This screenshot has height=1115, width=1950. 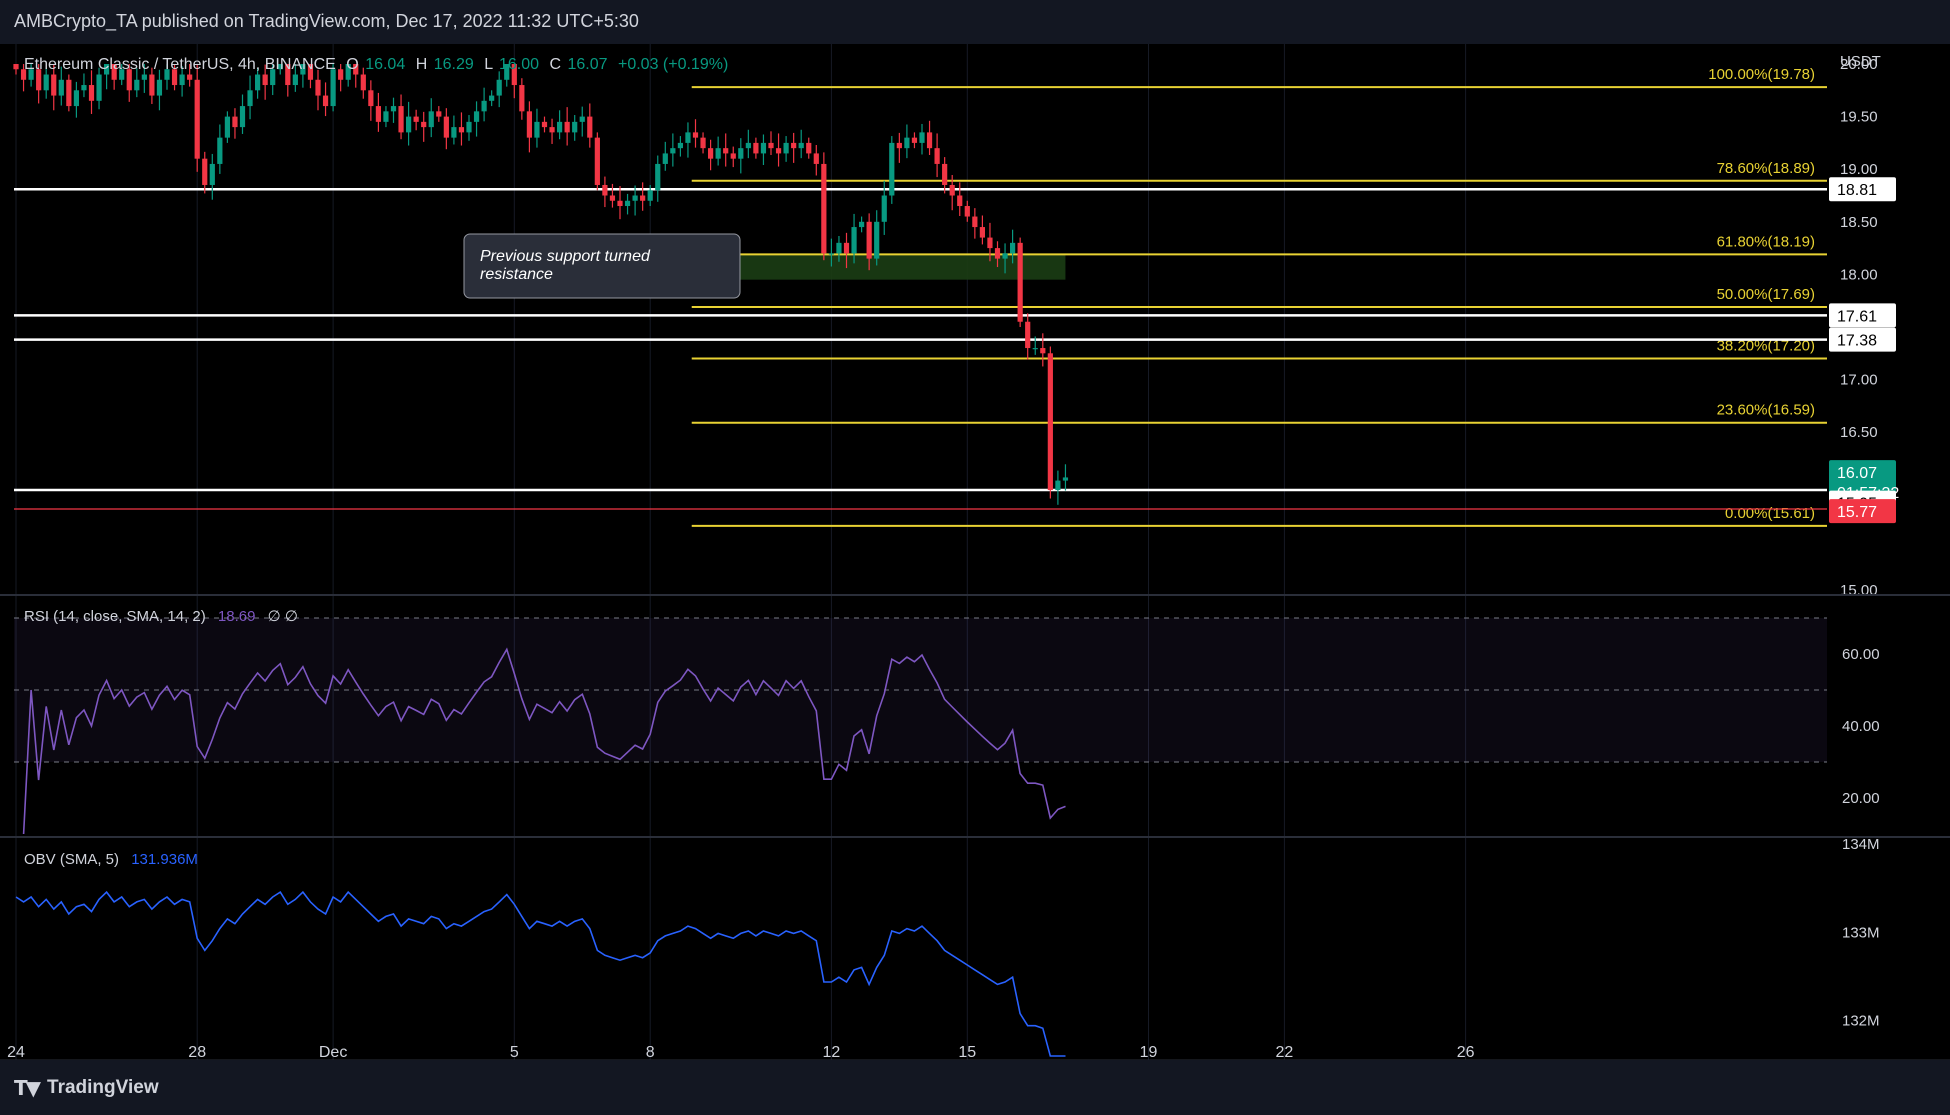 I want to click on support-badge-text: 17.61, so click(x=1857, y=316).